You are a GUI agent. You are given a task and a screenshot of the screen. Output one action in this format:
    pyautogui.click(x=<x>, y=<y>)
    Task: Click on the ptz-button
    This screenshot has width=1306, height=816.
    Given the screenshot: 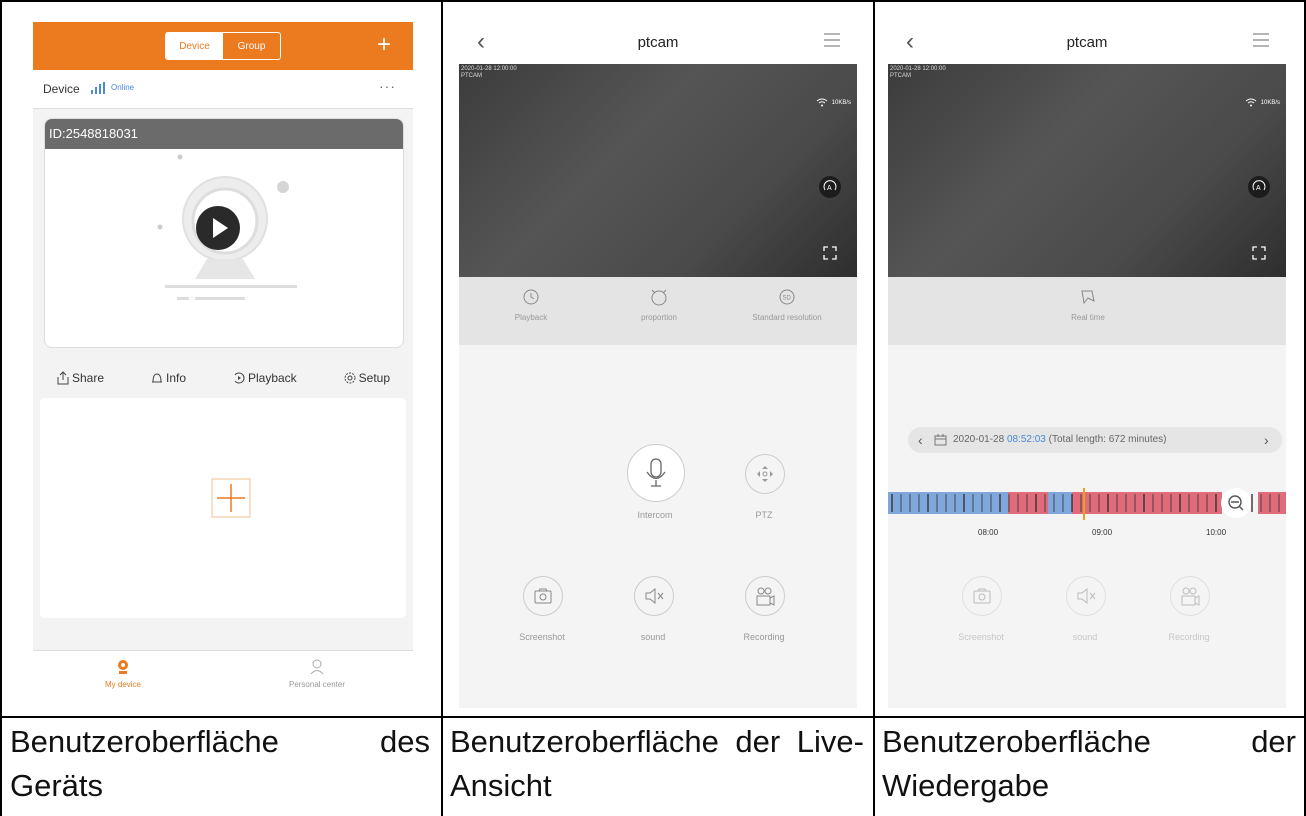 What is the action you would take?
    pyautogui.click(x=765, y=474)
    